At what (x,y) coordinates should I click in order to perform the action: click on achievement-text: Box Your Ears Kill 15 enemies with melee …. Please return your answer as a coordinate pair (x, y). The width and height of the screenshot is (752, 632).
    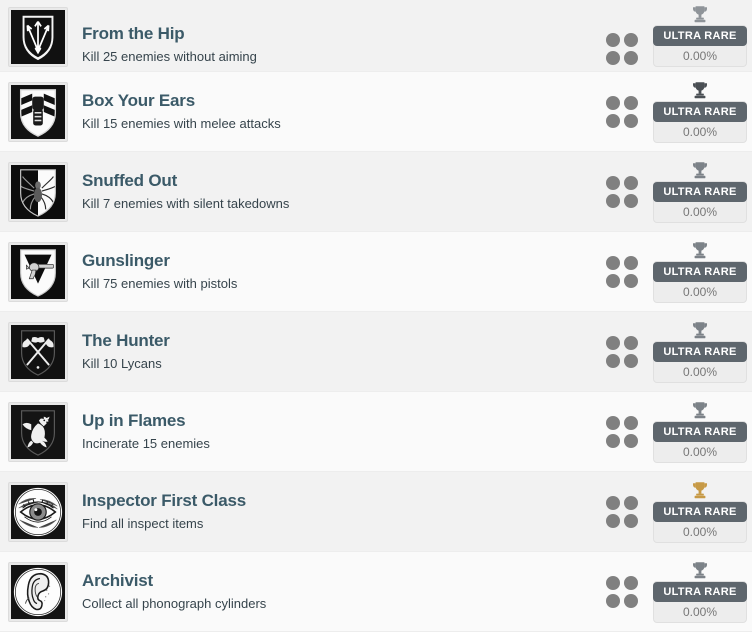
    Looking at the image, I should click on (342, 112).